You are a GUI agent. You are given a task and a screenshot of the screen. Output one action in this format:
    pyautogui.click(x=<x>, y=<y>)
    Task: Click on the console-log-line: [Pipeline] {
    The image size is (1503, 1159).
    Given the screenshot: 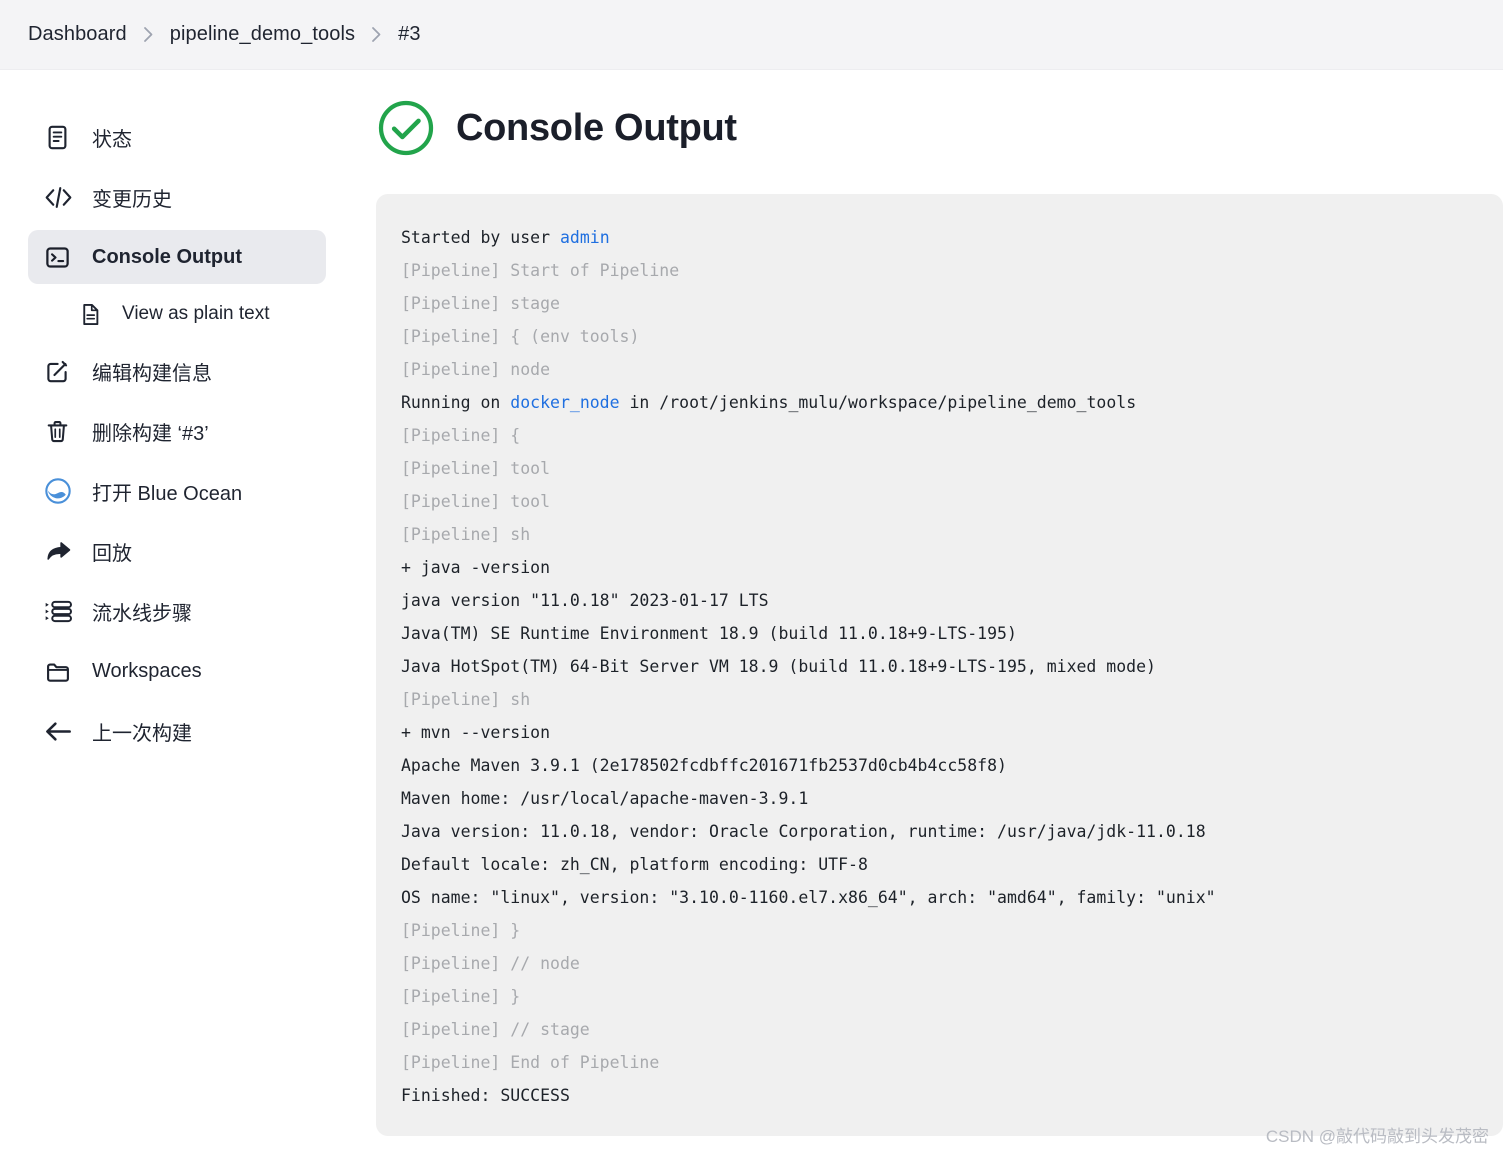 What is the action you would take?
    pyautogui.click(x=461, y=435)
    